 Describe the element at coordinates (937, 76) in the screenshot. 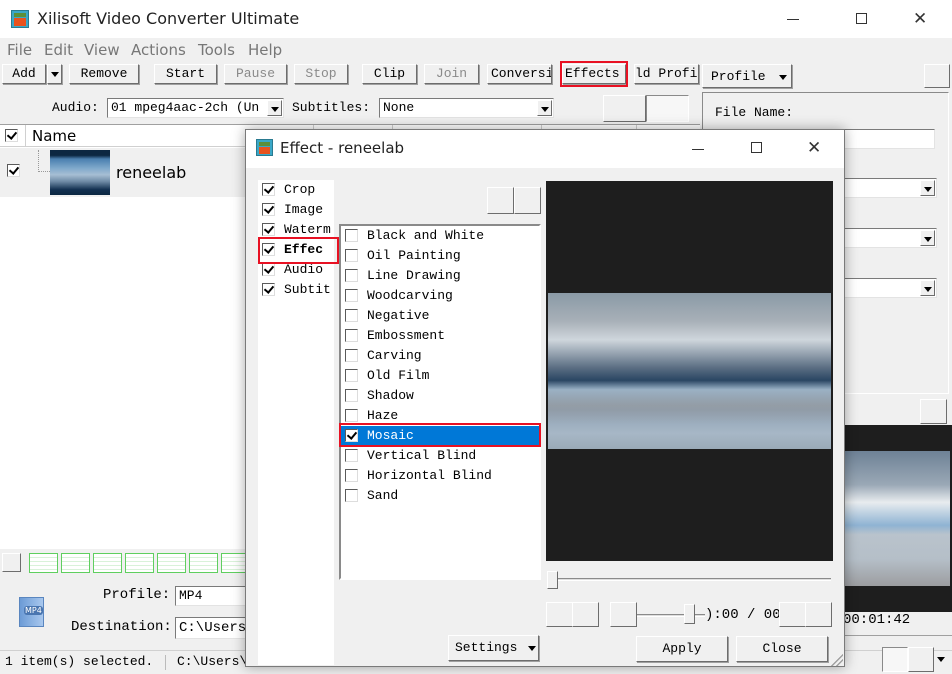

I see `panel-toggle-button` at that location.